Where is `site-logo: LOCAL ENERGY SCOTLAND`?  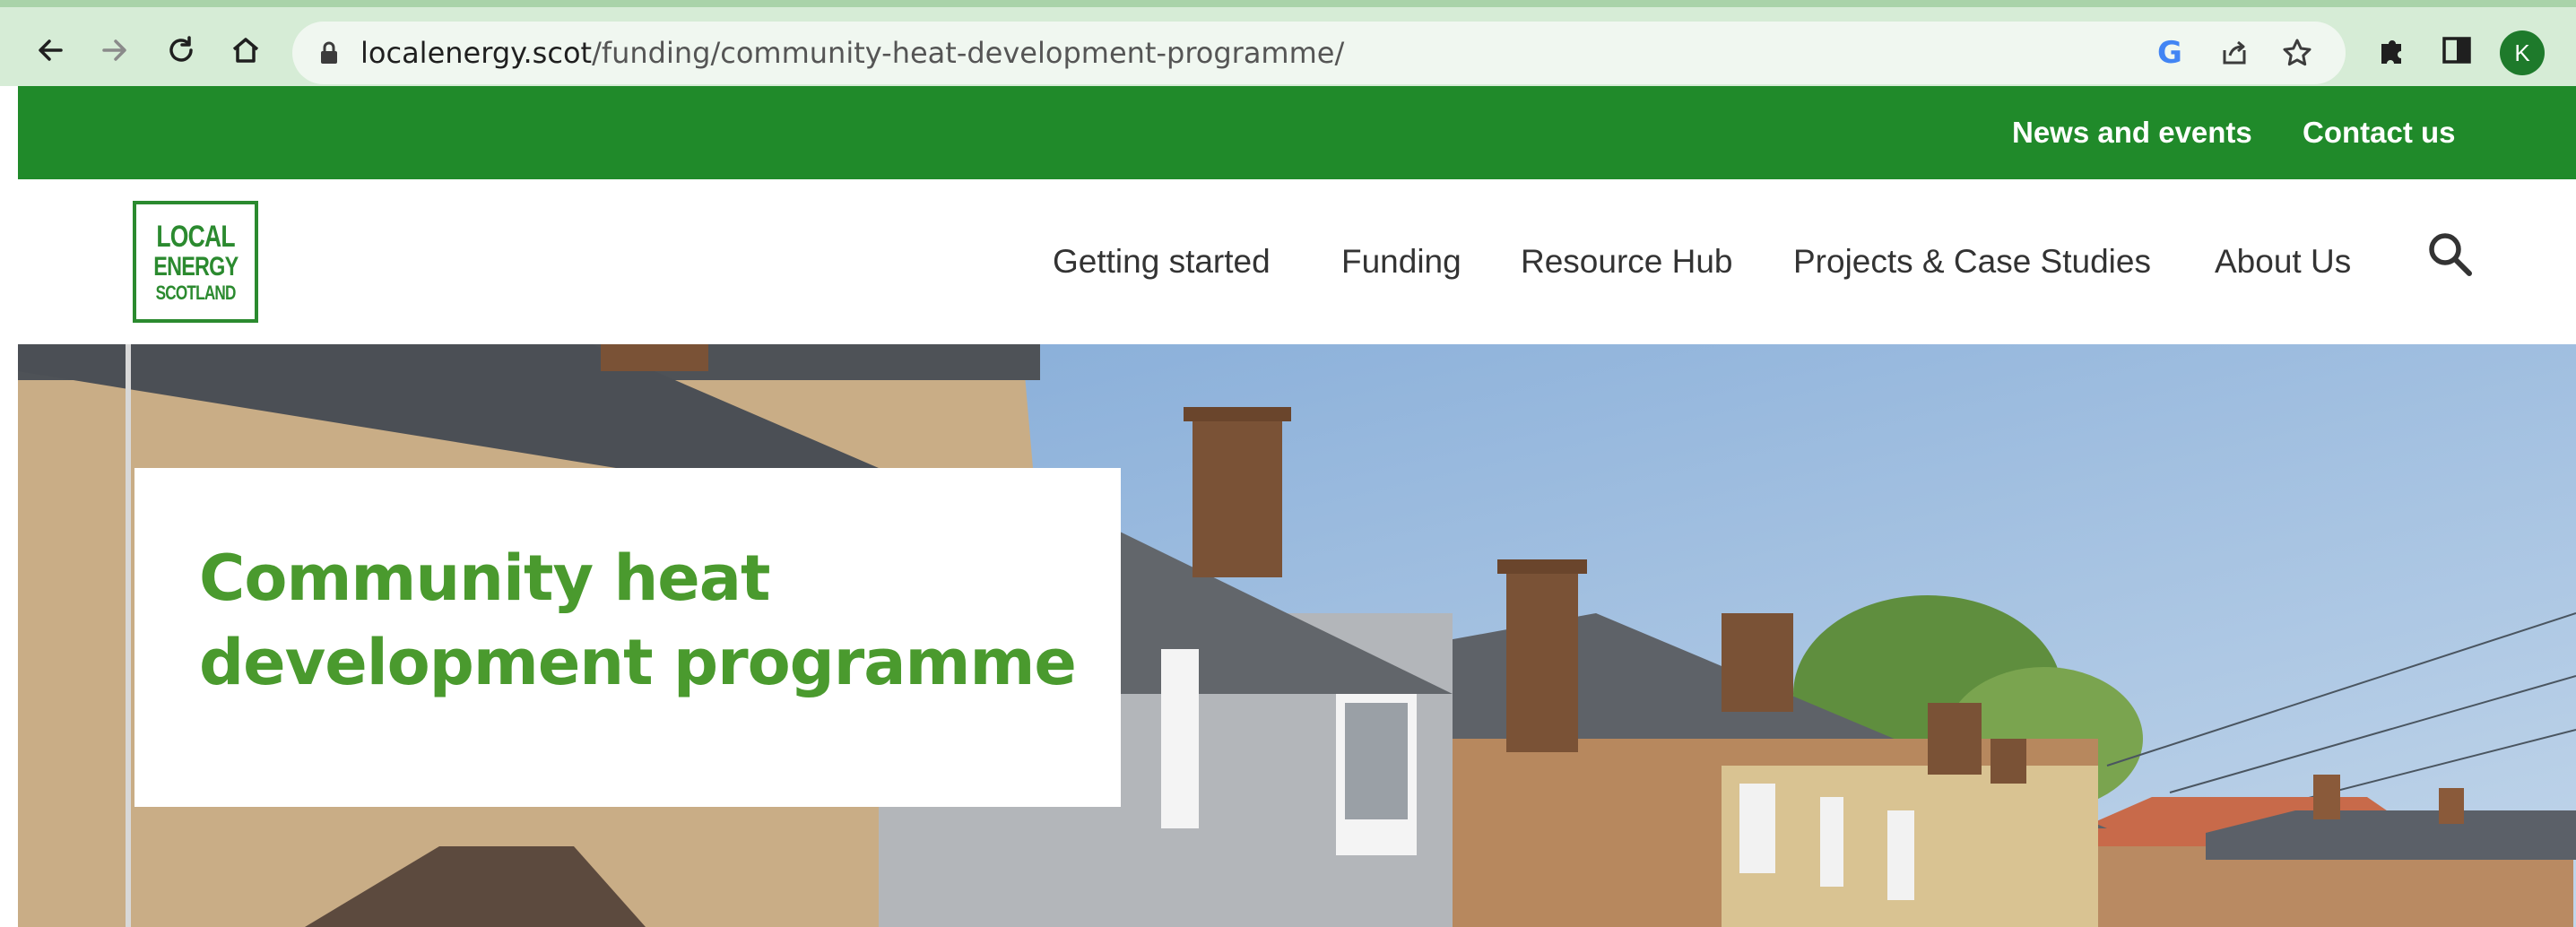 site-logo: LOCAL ENERGY SCOTLAND is located at coordinates (195, 262).